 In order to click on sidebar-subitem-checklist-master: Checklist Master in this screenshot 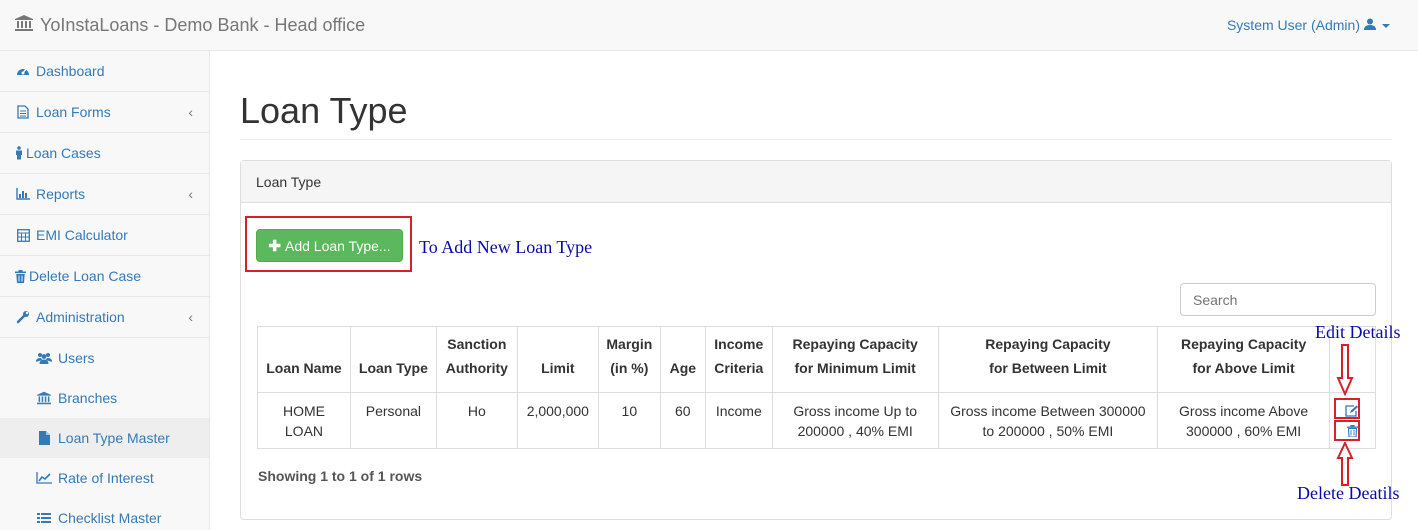, I will do `click(104, 514)`.